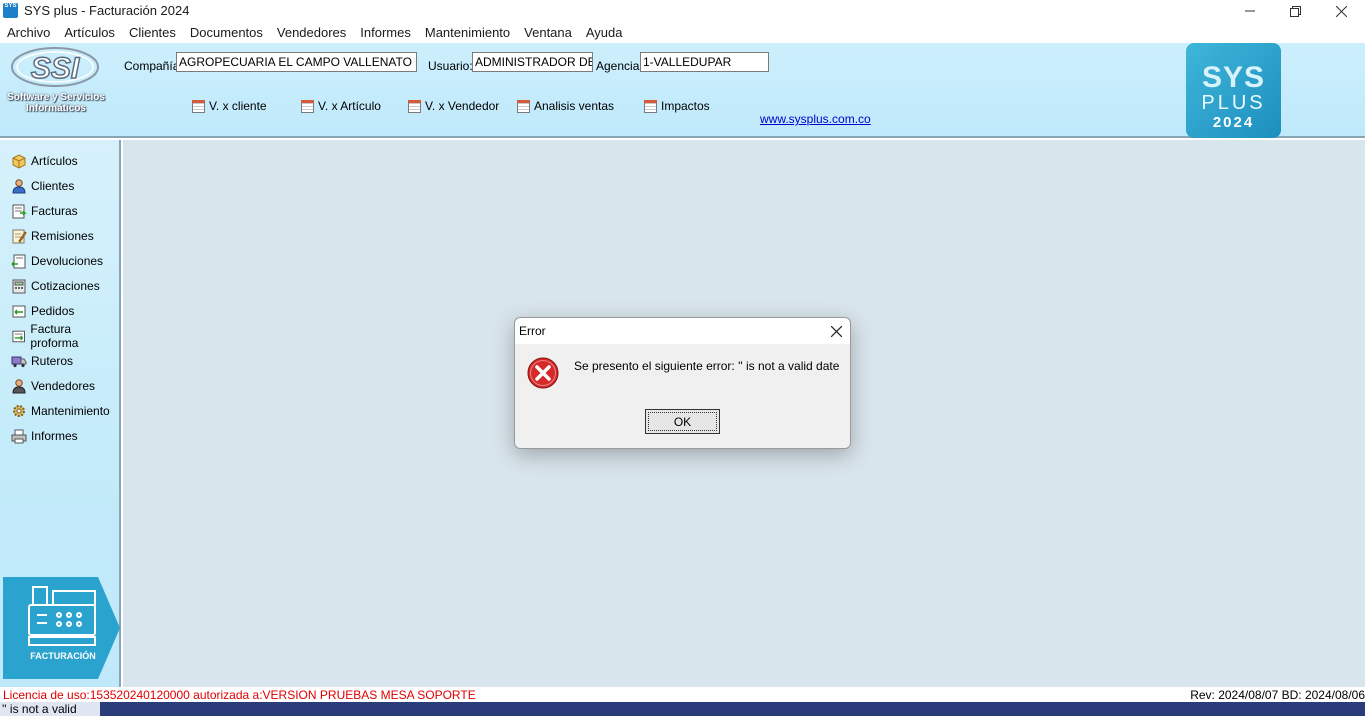  I want to click on sidebar-item-remisiones: Remisiones, so click(52, 236).